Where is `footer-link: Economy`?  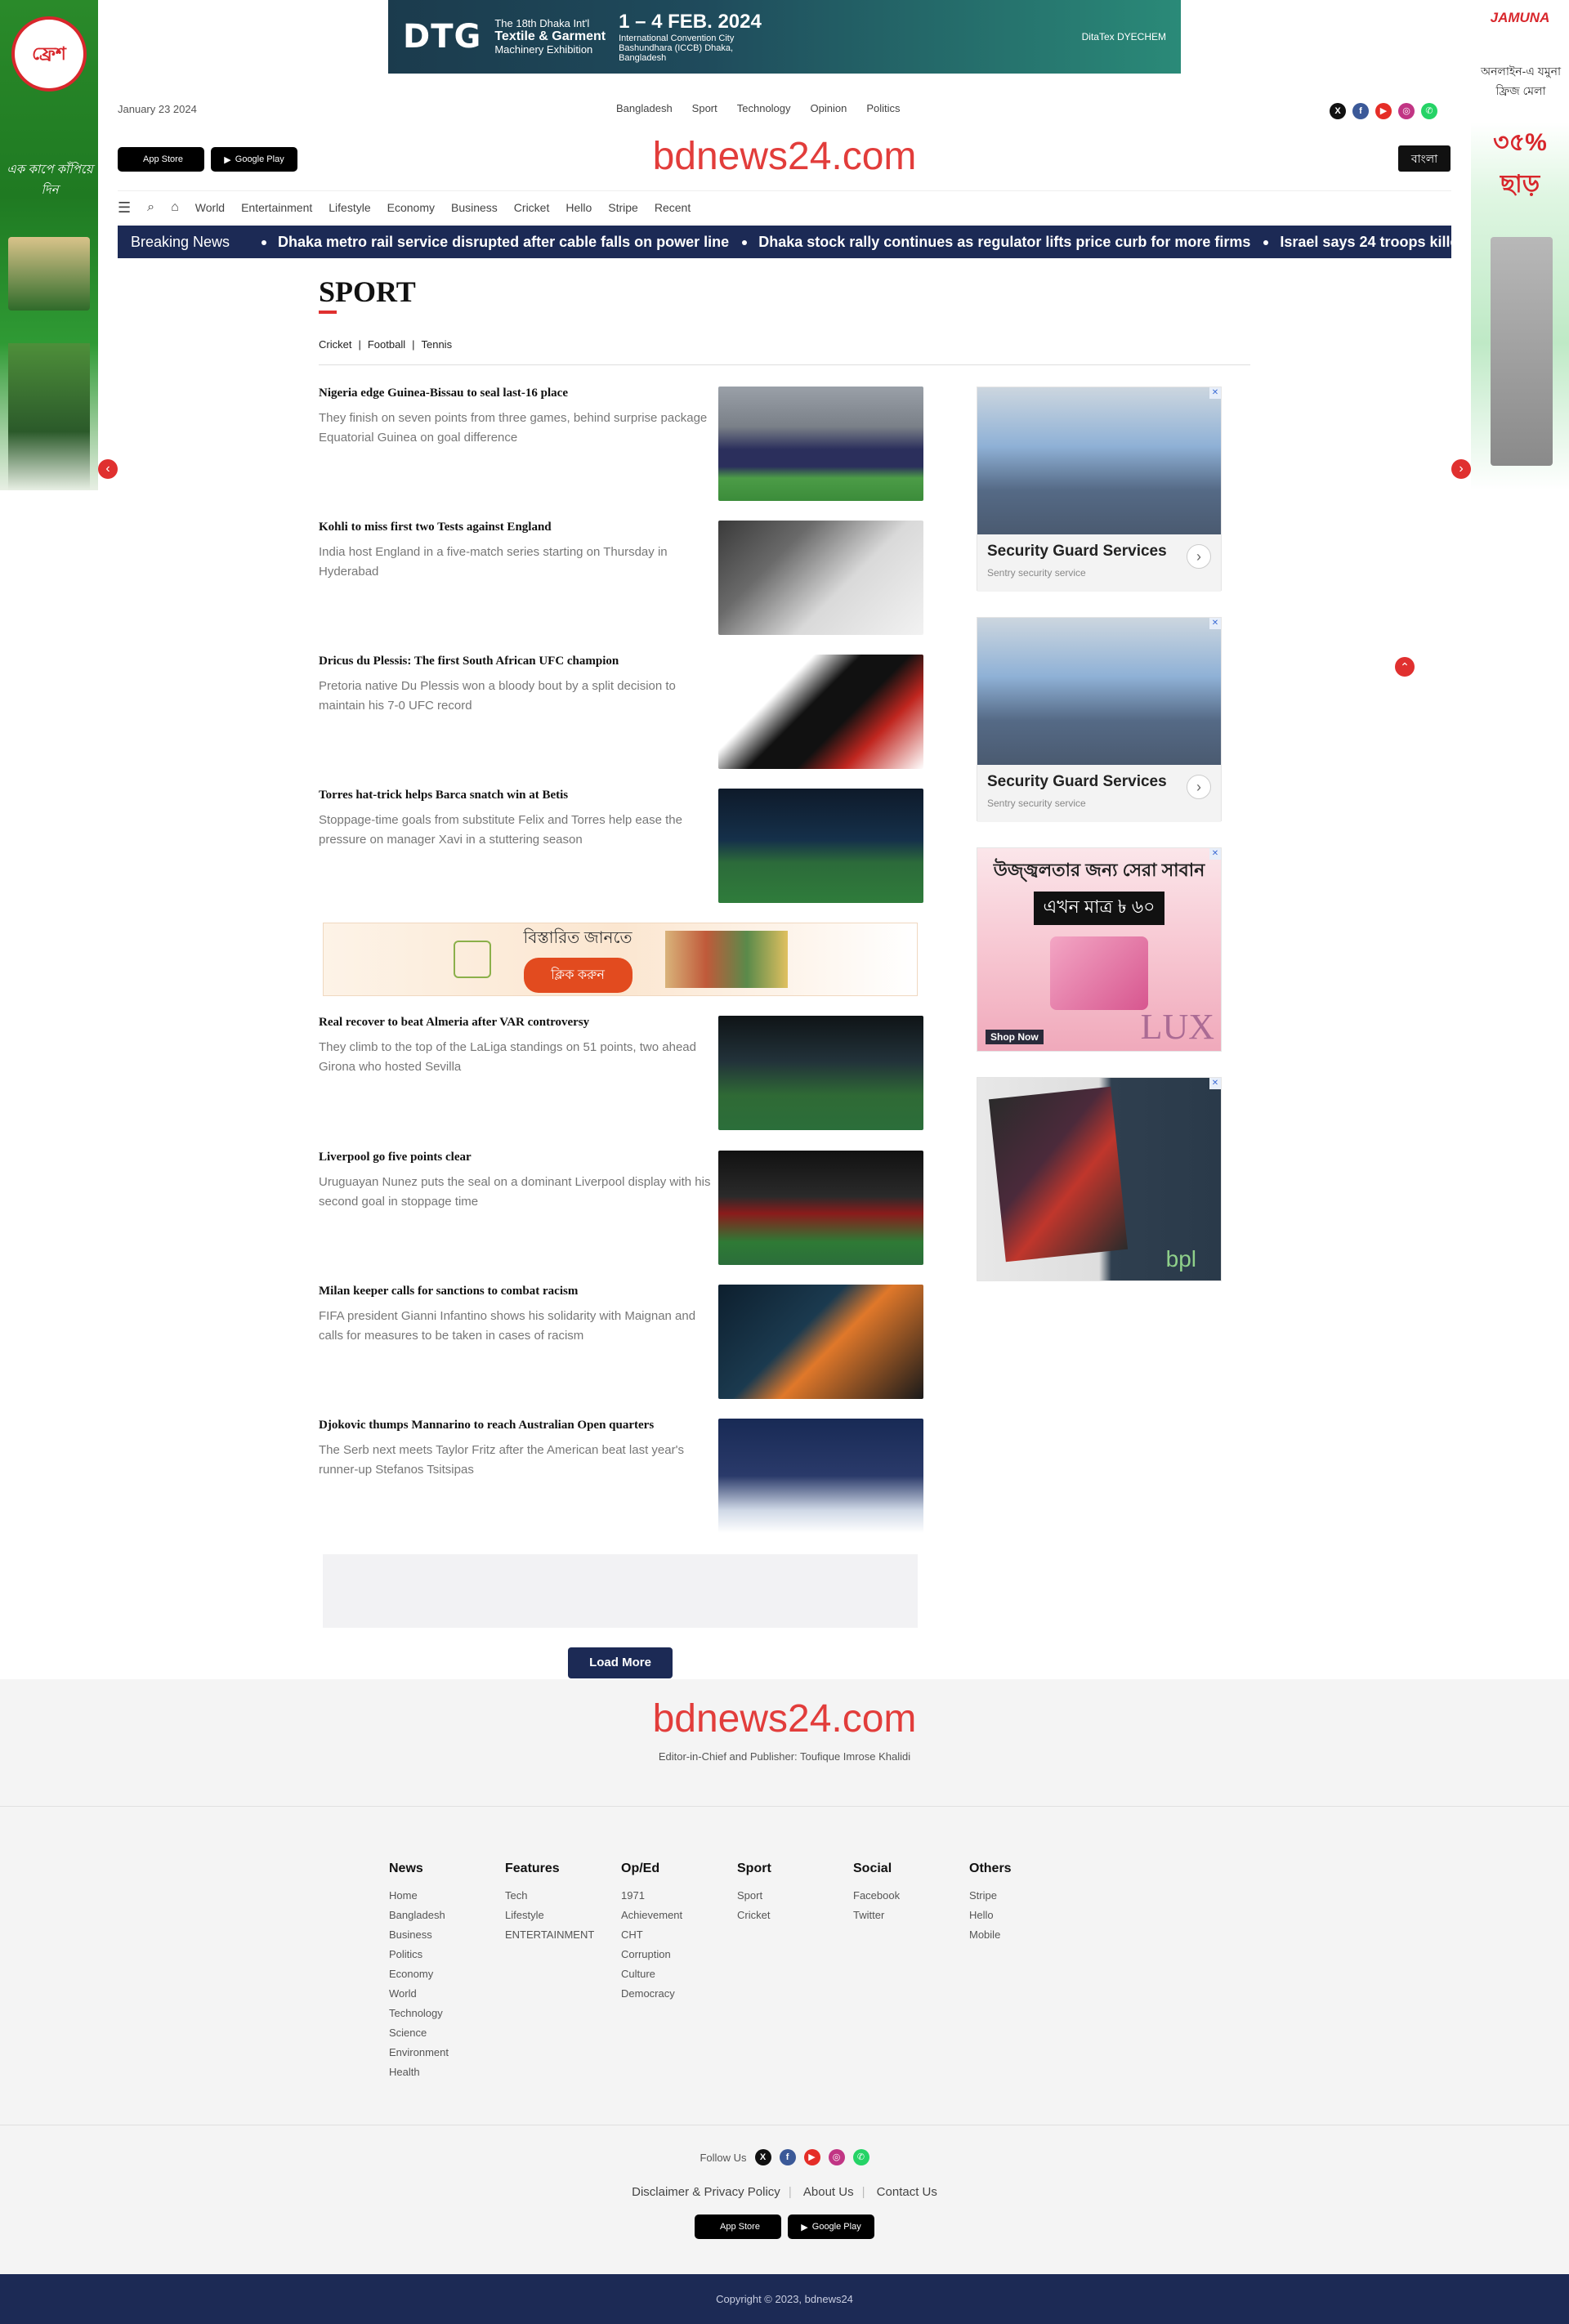
footer-link: Economy is located at coordinates (447, 1974).